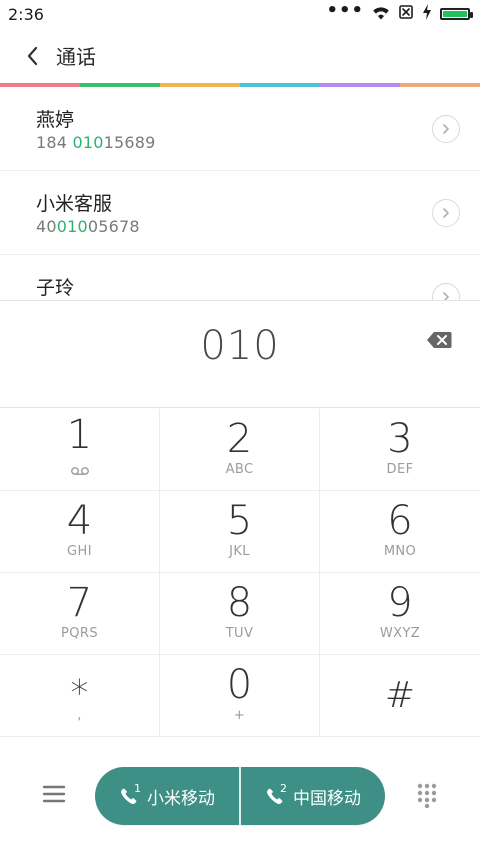 This screenshot has height=853, width=480. Describe the element at coordinates (55, 288) in the screenshot. I see `contact-name: 子玲` at that location.